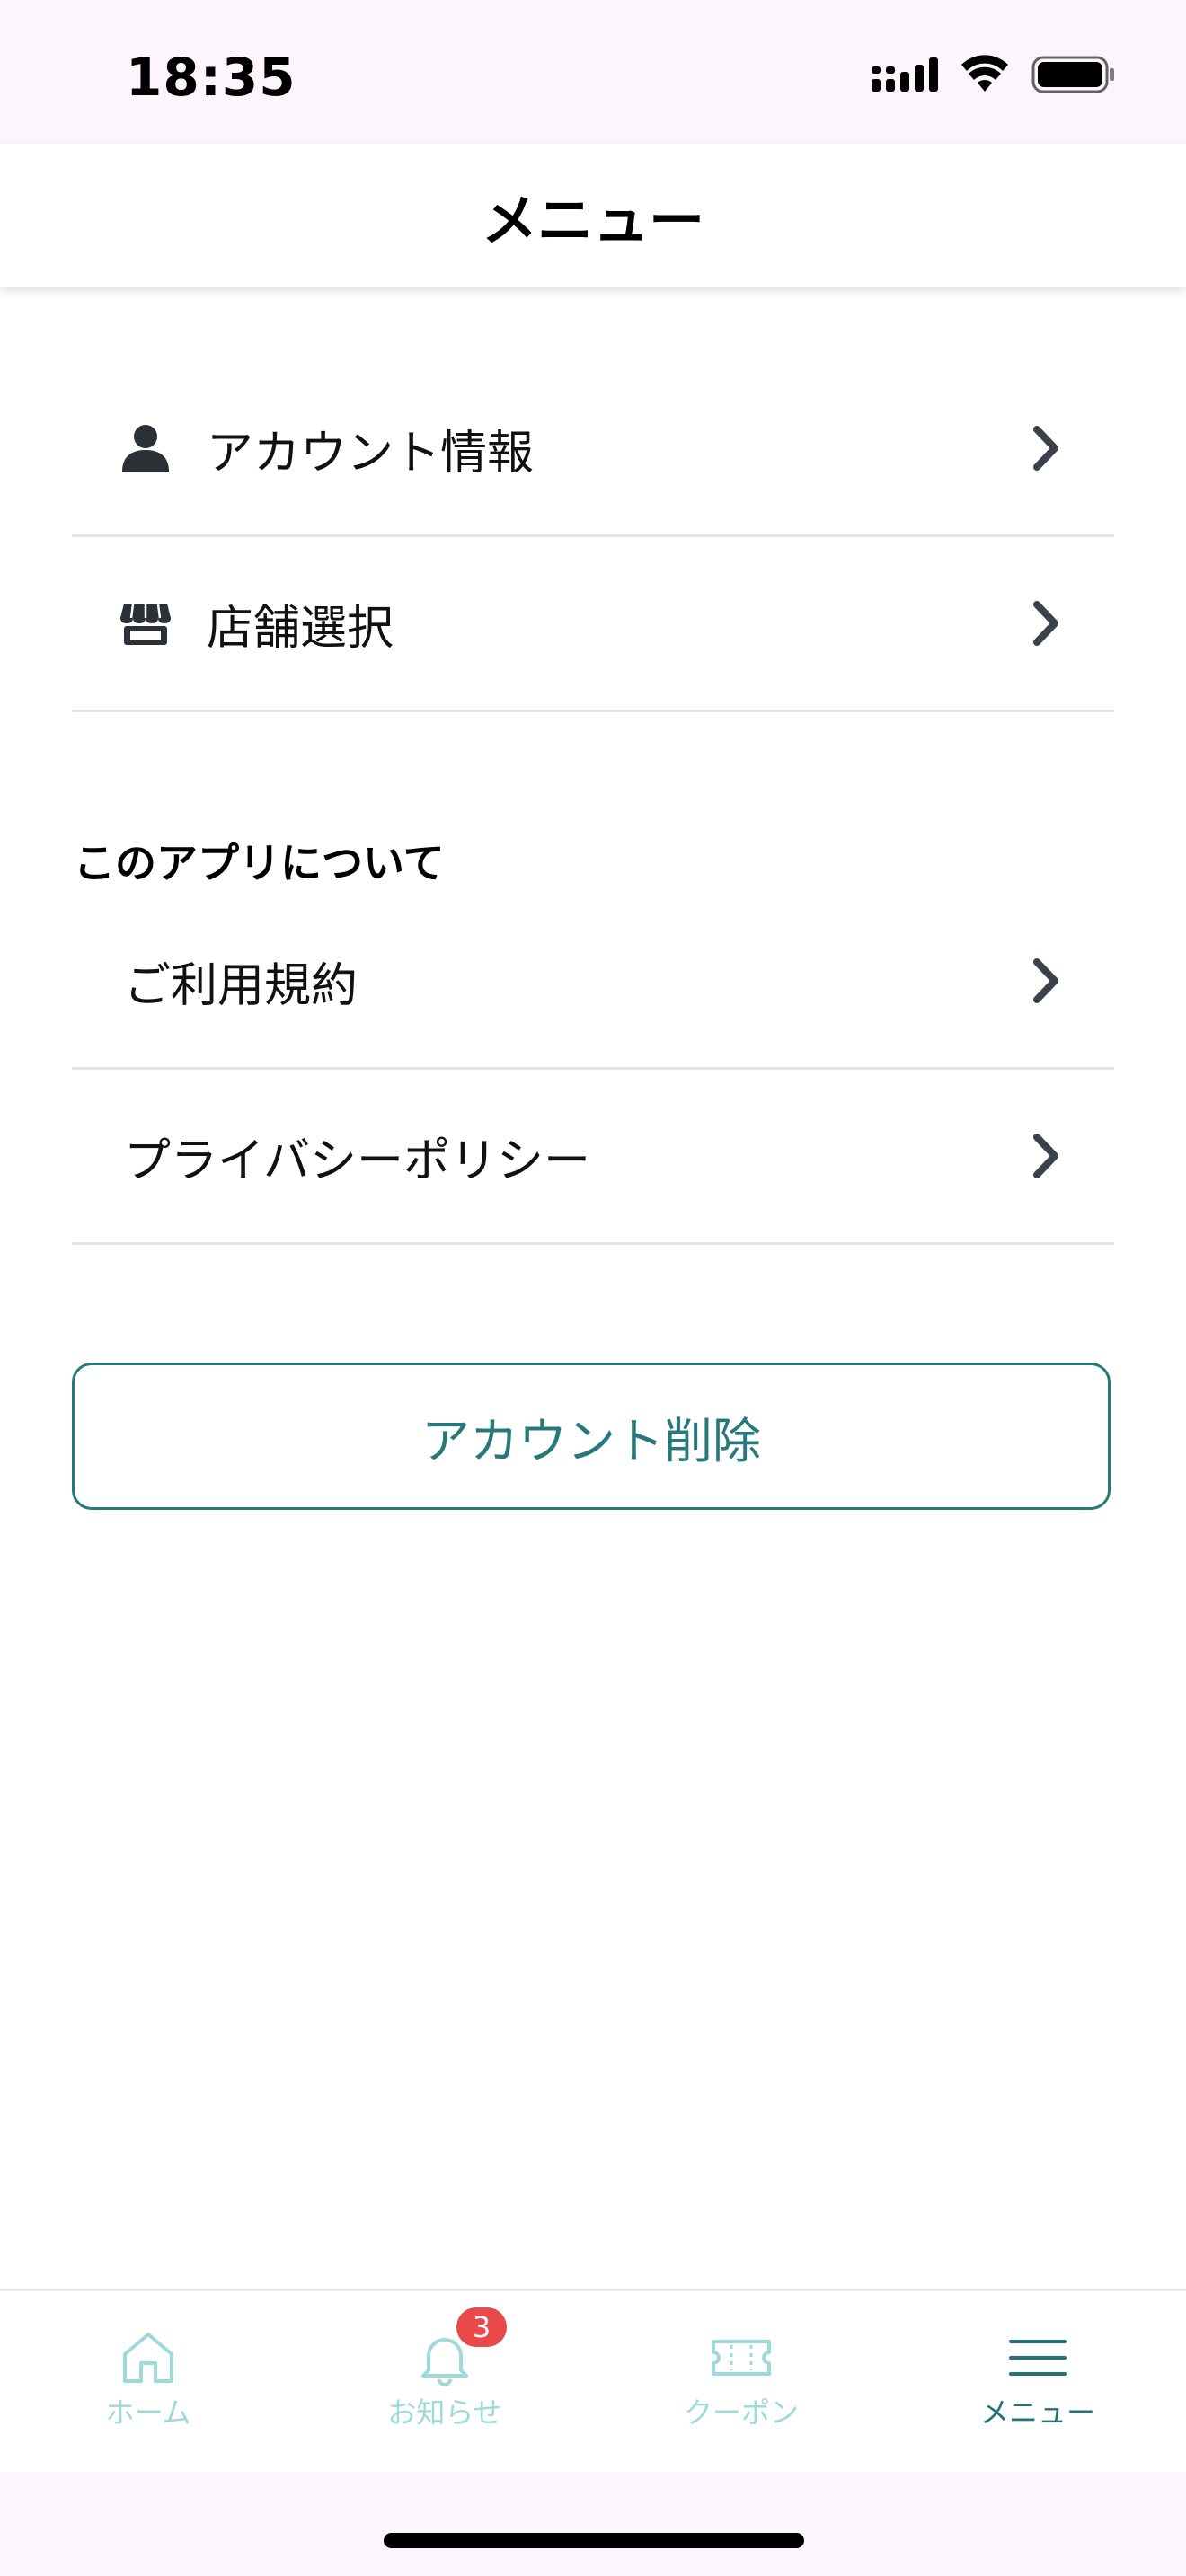  I want to click on tab-home: ホーム, so click(148, 2383).